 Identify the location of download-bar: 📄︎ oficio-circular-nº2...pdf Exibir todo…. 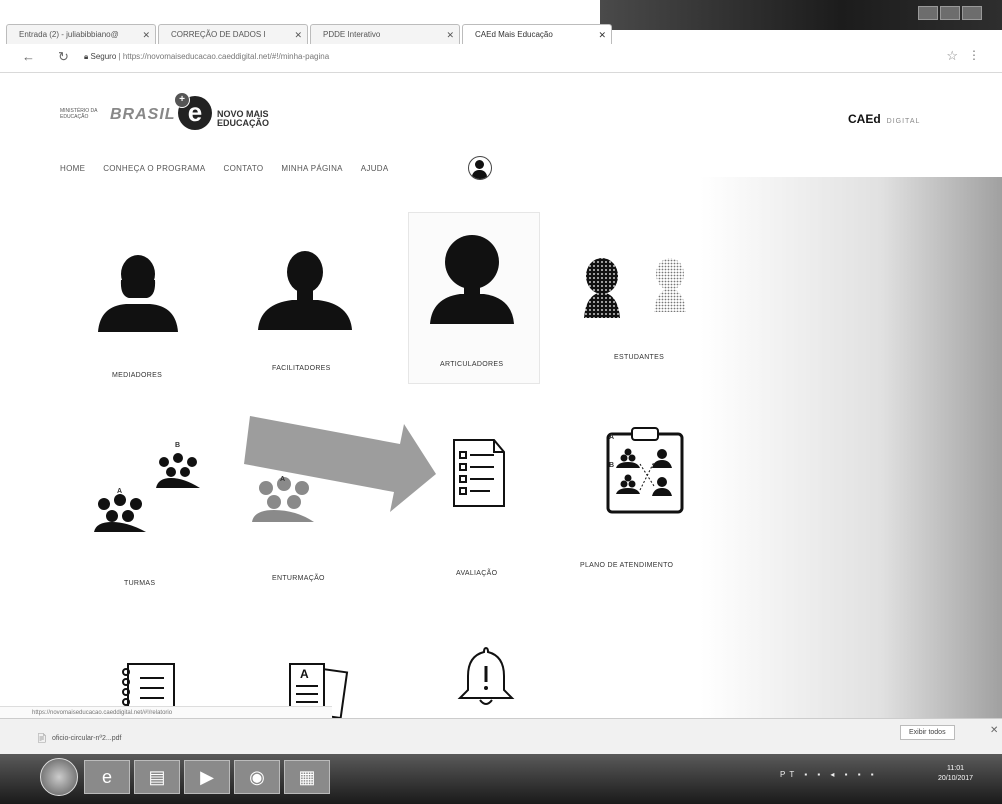
(501, 736).